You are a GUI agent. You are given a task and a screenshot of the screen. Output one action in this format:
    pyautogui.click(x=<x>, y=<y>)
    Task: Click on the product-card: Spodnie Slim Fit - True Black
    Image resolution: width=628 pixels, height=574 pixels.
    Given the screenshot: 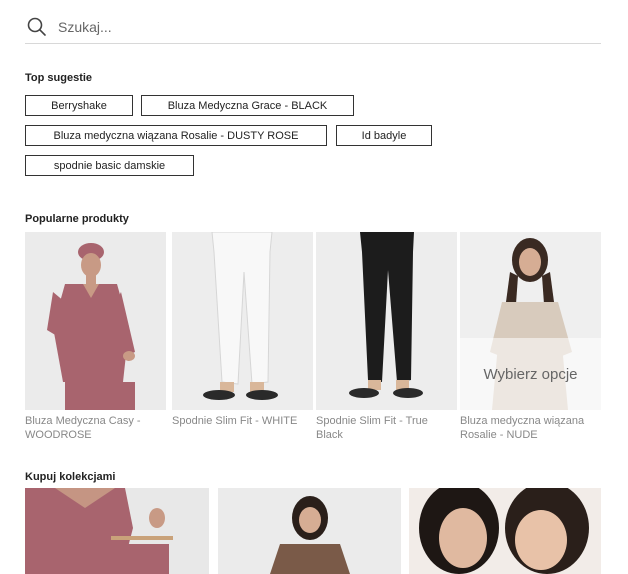 What is the action you would take?
    pyautogui.click(x=386, y=337)
    